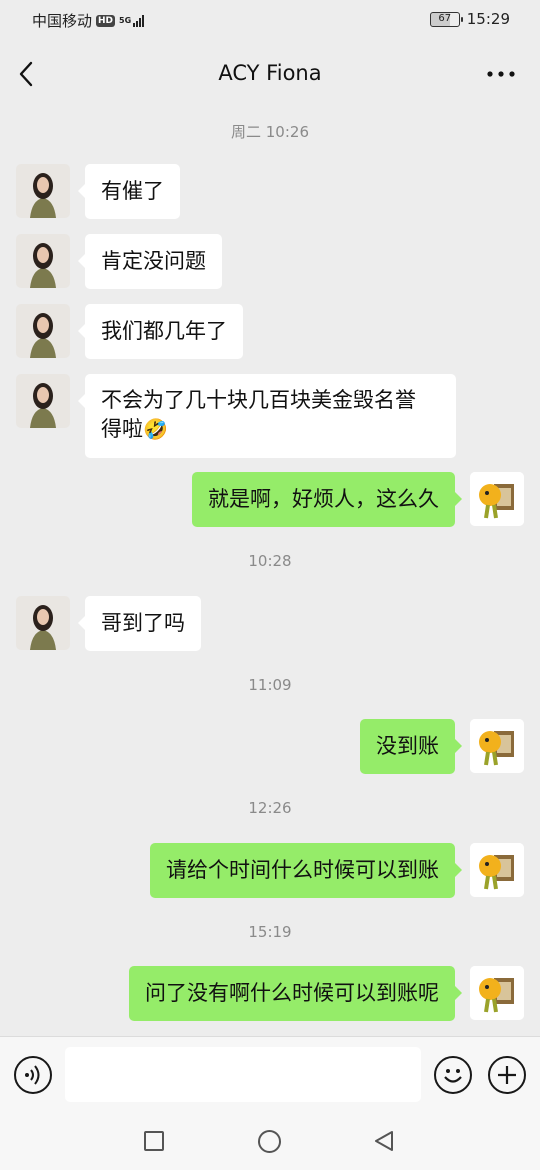  What do you see at coordinates (258, 400) in the screenshot?
I see `message-line: 不会为了几十块几百块美金毁名誉` at bounding box center [258, 400].